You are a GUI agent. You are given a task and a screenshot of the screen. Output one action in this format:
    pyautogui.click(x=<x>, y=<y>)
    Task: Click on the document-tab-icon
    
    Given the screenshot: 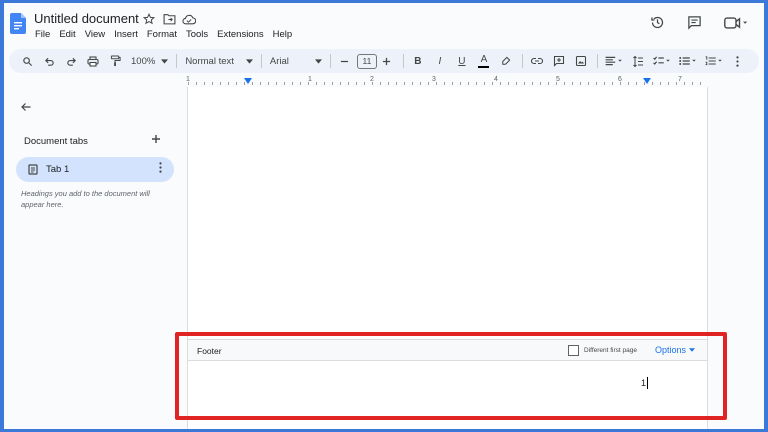 What is the action you would take?
    pyautogui.click(x=33, y=169)
    